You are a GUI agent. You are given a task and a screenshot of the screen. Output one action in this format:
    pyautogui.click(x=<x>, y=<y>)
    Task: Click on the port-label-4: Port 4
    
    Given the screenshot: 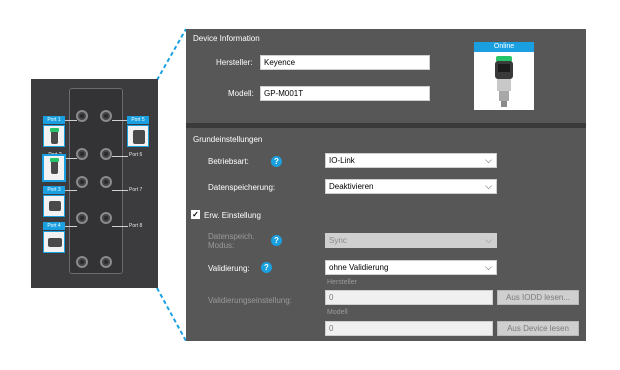 What is the action you would take?
    pyautogui.click(x=54, y=226)
    